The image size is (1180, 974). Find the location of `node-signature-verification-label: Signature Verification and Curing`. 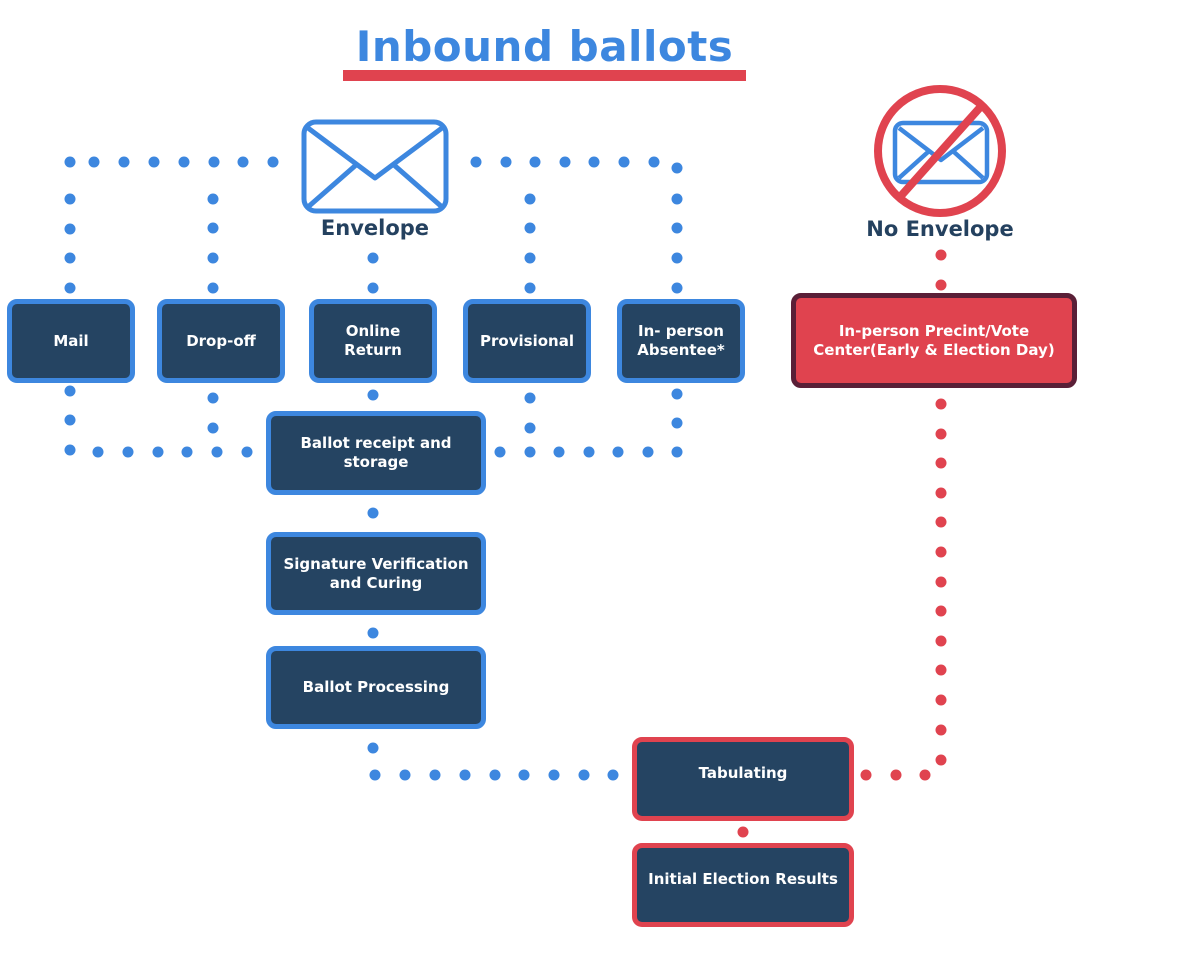

node-signature-verification-label: Signature Verification and Curing is located at coordinates (376, 573).